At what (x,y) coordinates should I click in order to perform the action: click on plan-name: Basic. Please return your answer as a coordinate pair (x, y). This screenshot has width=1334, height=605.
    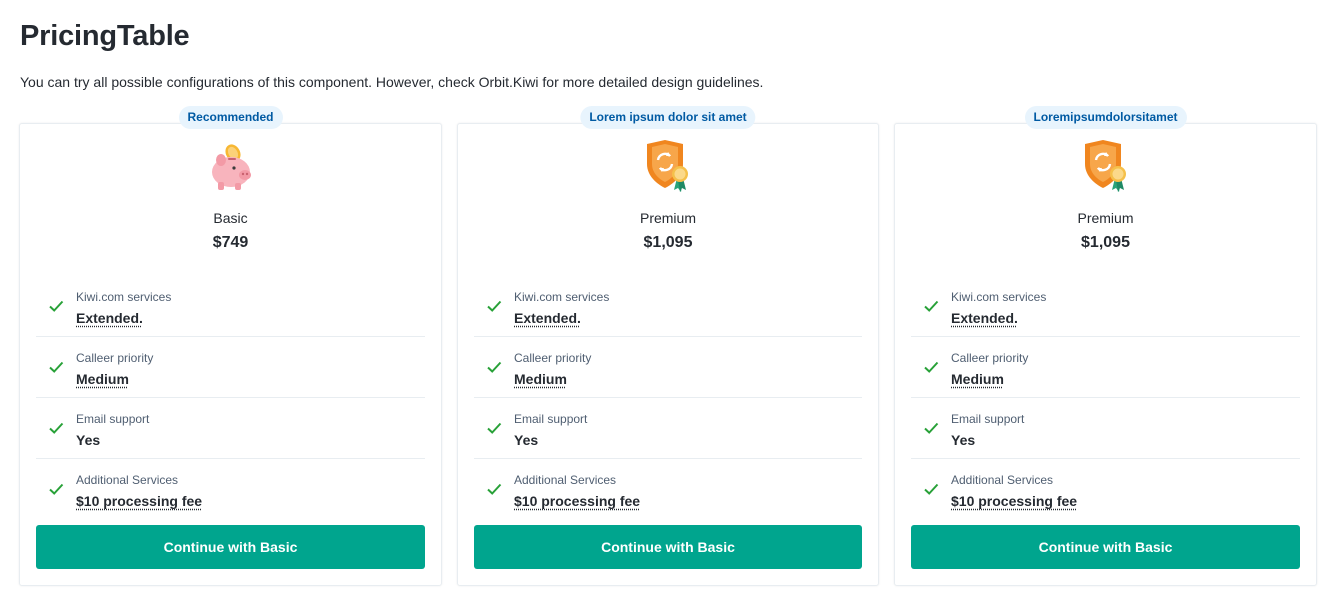
    Looking at the image, I should click on (230, 218).